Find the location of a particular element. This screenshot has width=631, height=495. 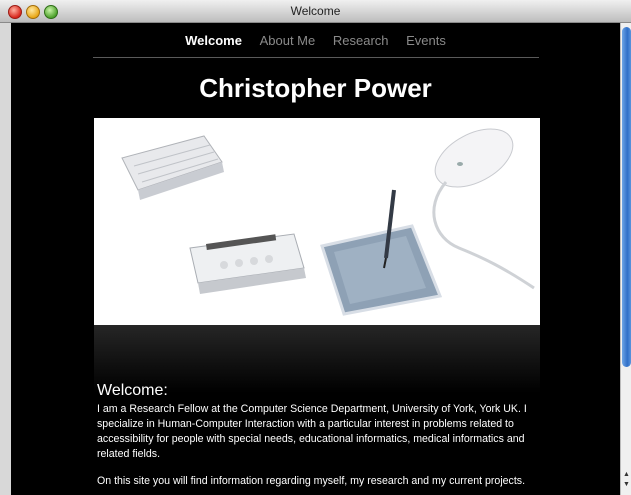

keyboard-icon is located at coordinates (172, 167).